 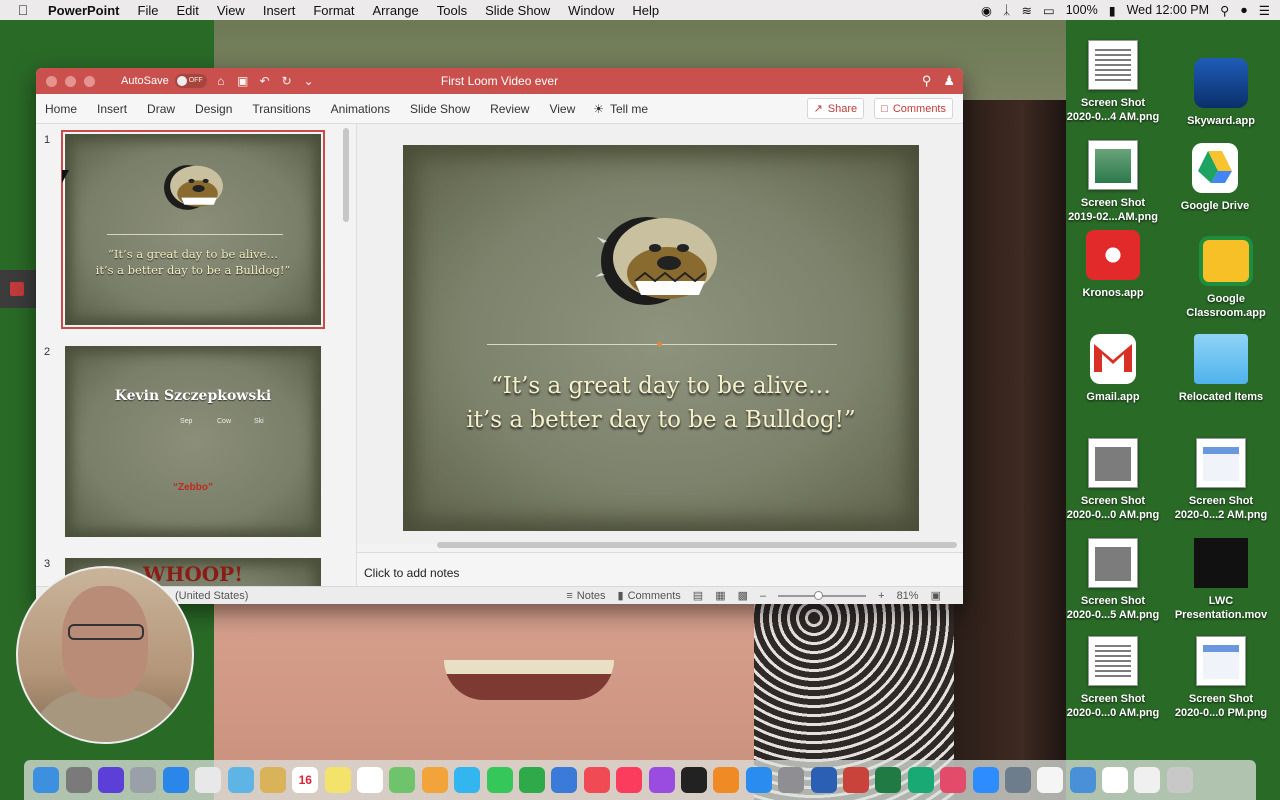 I want to click on clock: Wed 12:00 PM, so click(x=1168, y=10).